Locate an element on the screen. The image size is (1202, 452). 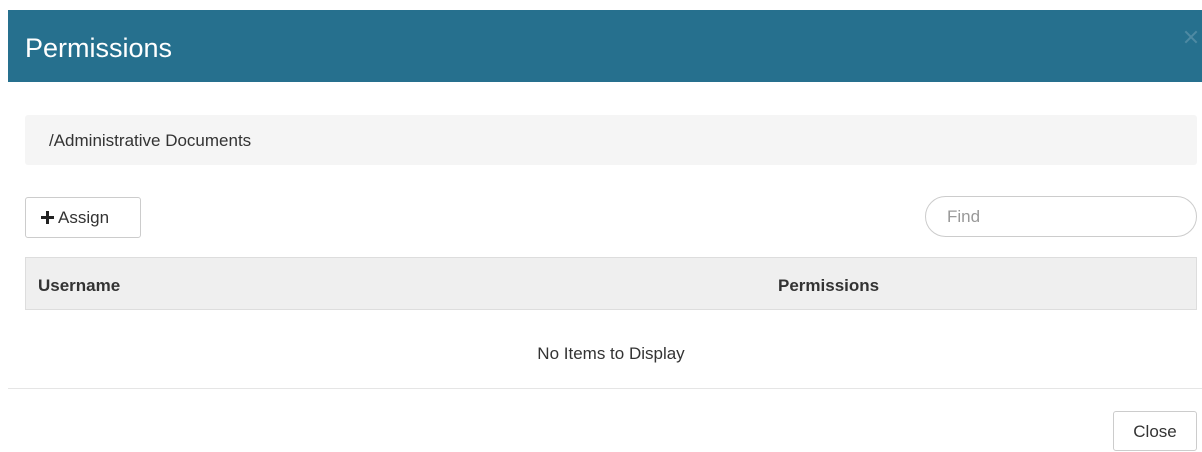
dialog-title: Permissions is located at coordinates (99, 48).